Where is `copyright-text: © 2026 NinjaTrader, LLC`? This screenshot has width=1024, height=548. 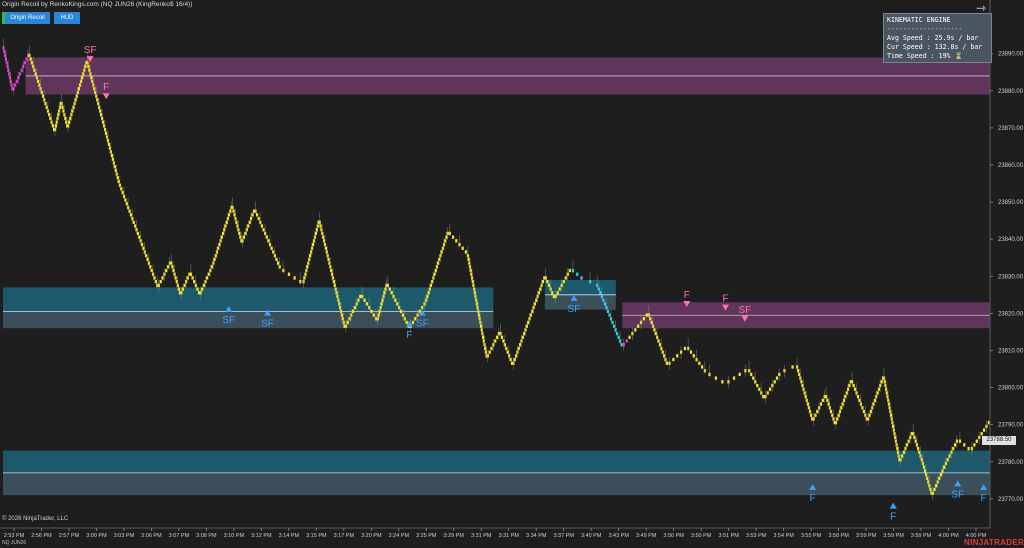
copyright-text: © 2026 NinjaTrader, LLC is located at coordinates (35, 519).